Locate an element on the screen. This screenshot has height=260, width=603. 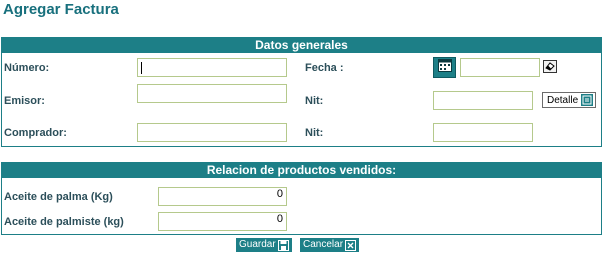
fecha-label: Fecha : is located at coordinates (324, 68).